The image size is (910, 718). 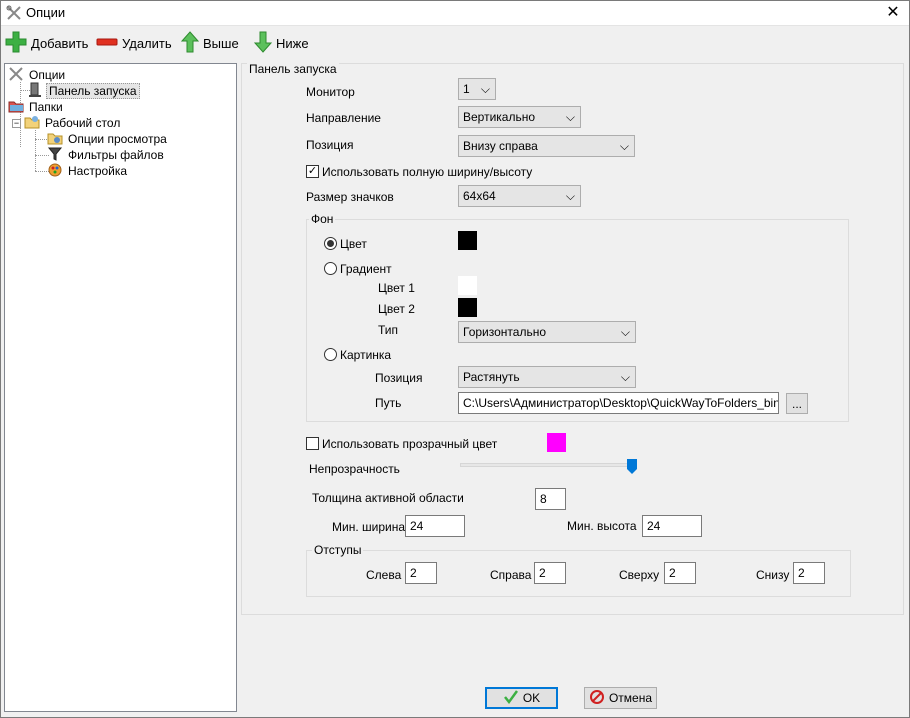 What do you see at coordinates (511, 575) in the screenshot?
I see `margin-right-label: Справа` at bounding box center [511, 575].